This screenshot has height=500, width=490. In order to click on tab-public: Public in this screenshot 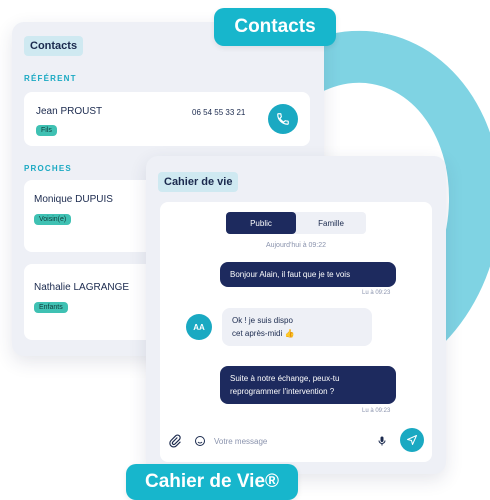, I will do `click(261, 223)`.